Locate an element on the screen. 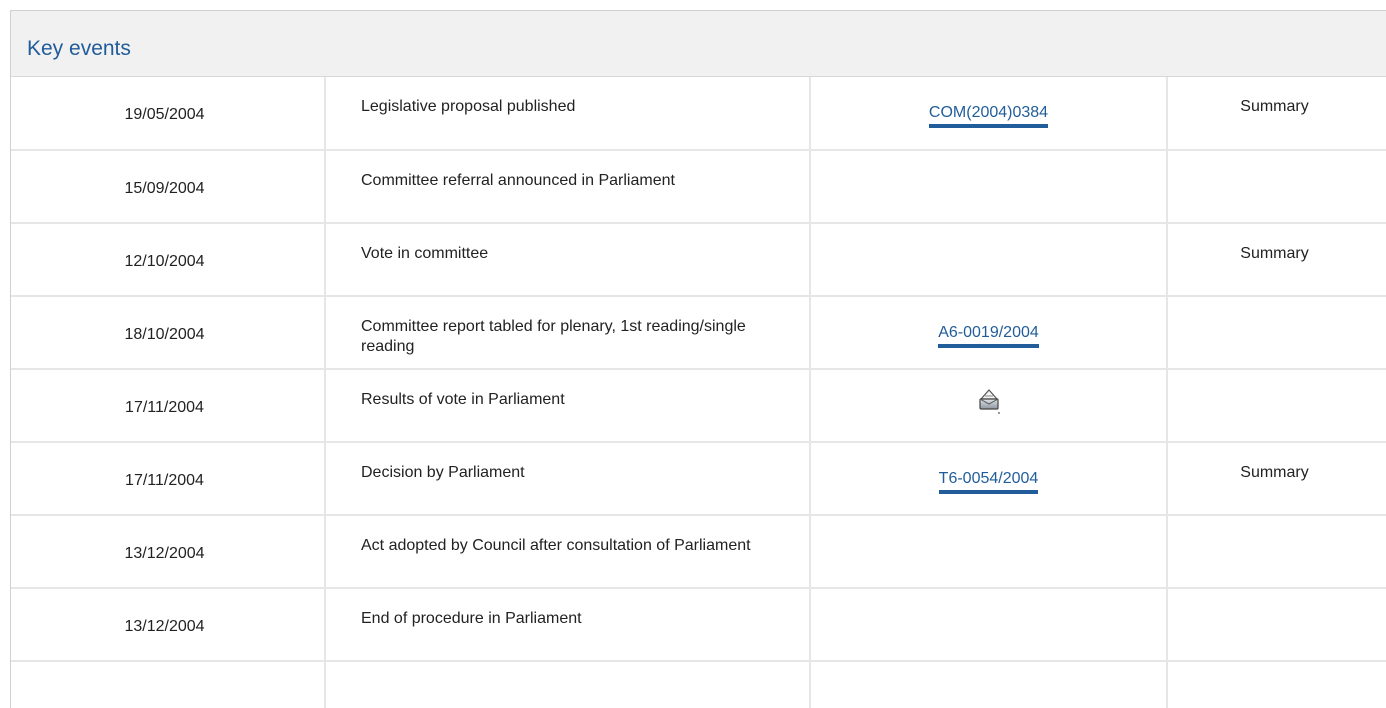 The width and height of the screenshot is (1386, 708). event-description: End of procedure in Parliament is located at coordinates (471, 618).